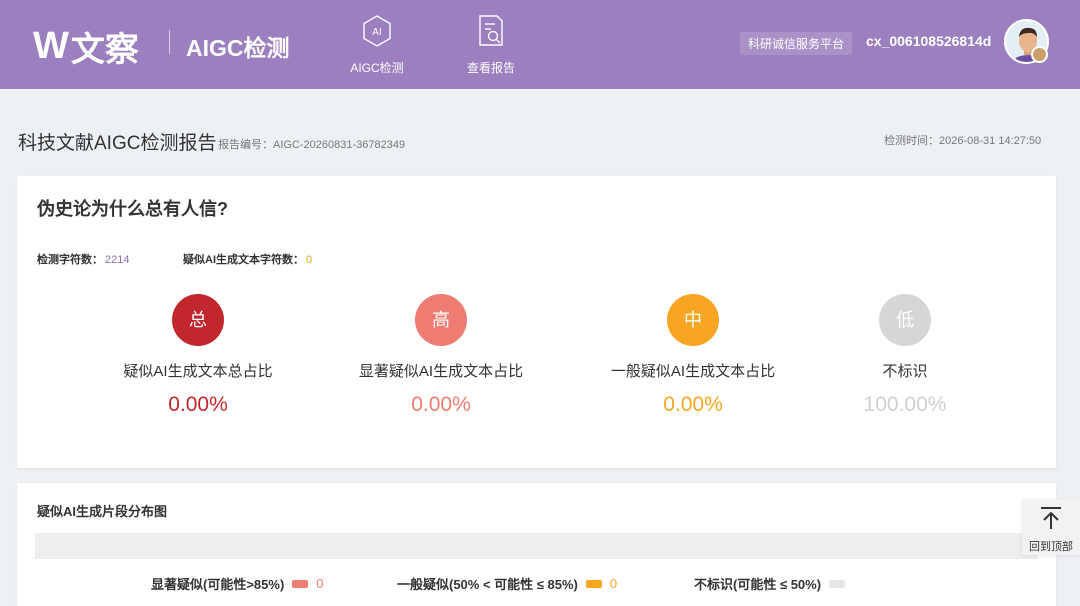 Image resolution: width=1080 pixels, height=606 pixels. Describe the element at coordinates (441, 355) in the screenshot. I see `metric-high: 高 显著疑似AI生成文本占比 0.00%` at that location.